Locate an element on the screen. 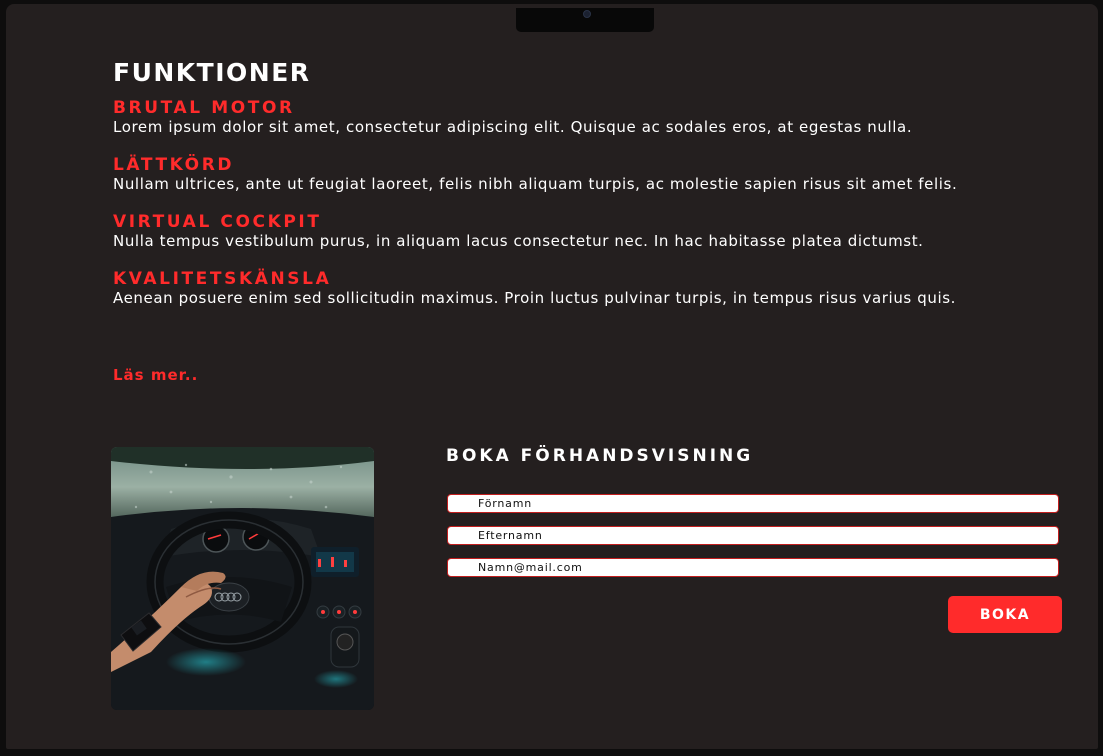  features-heading: FUNKTIONER is located at coordinates (212, 72).